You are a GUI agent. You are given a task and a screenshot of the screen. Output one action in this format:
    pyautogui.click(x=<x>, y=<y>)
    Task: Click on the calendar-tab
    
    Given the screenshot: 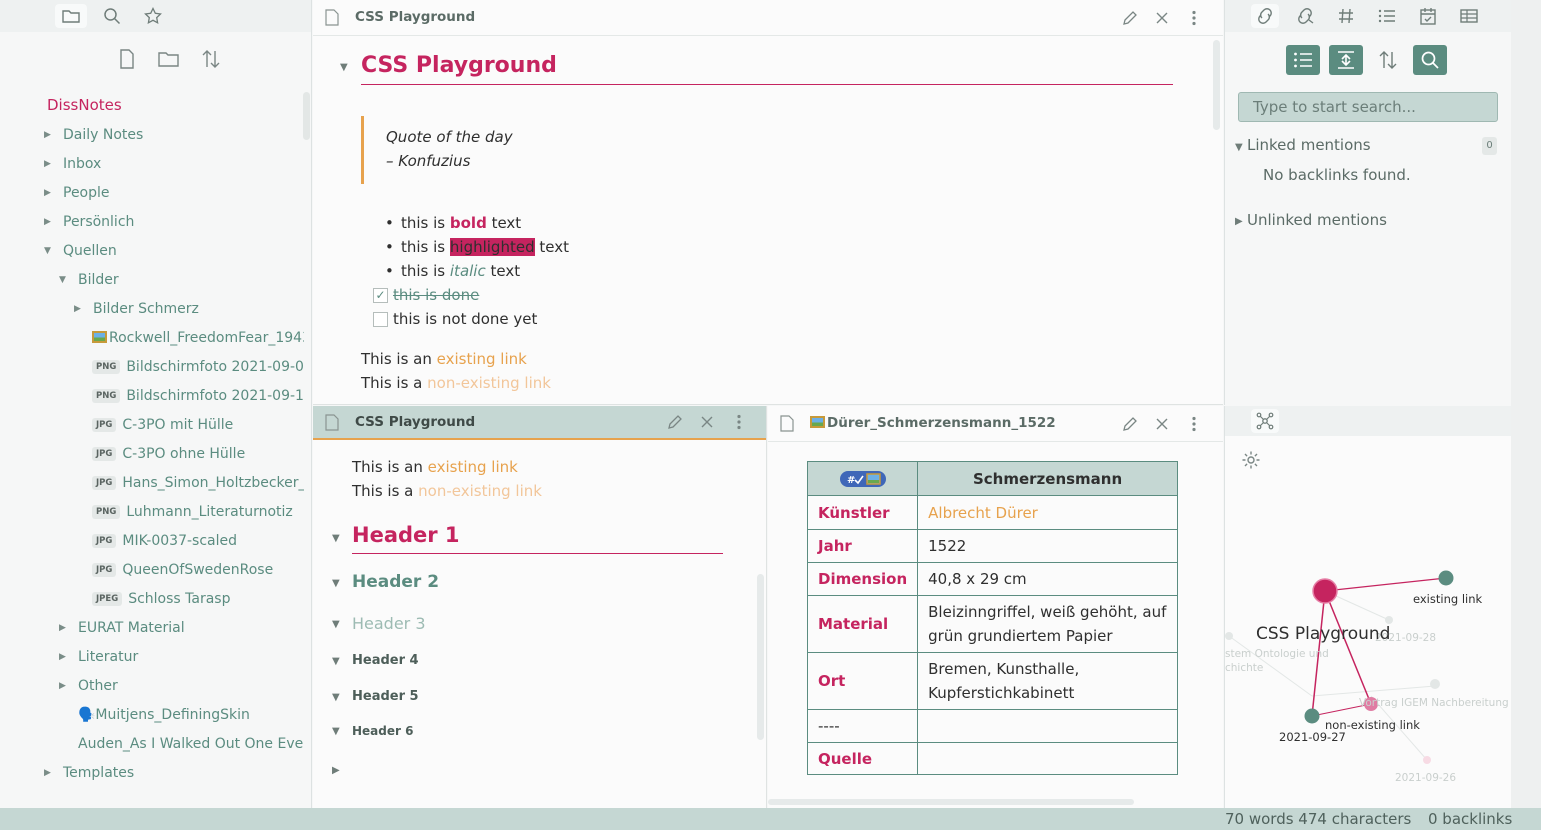 What is the action you would take?
    pyautogui.click(x=1428, y=16)
    